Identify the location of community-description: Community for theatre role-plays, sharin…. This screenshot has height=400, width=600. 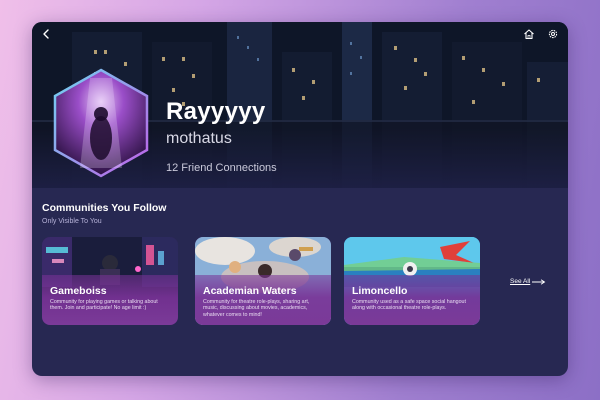
(256, 308).